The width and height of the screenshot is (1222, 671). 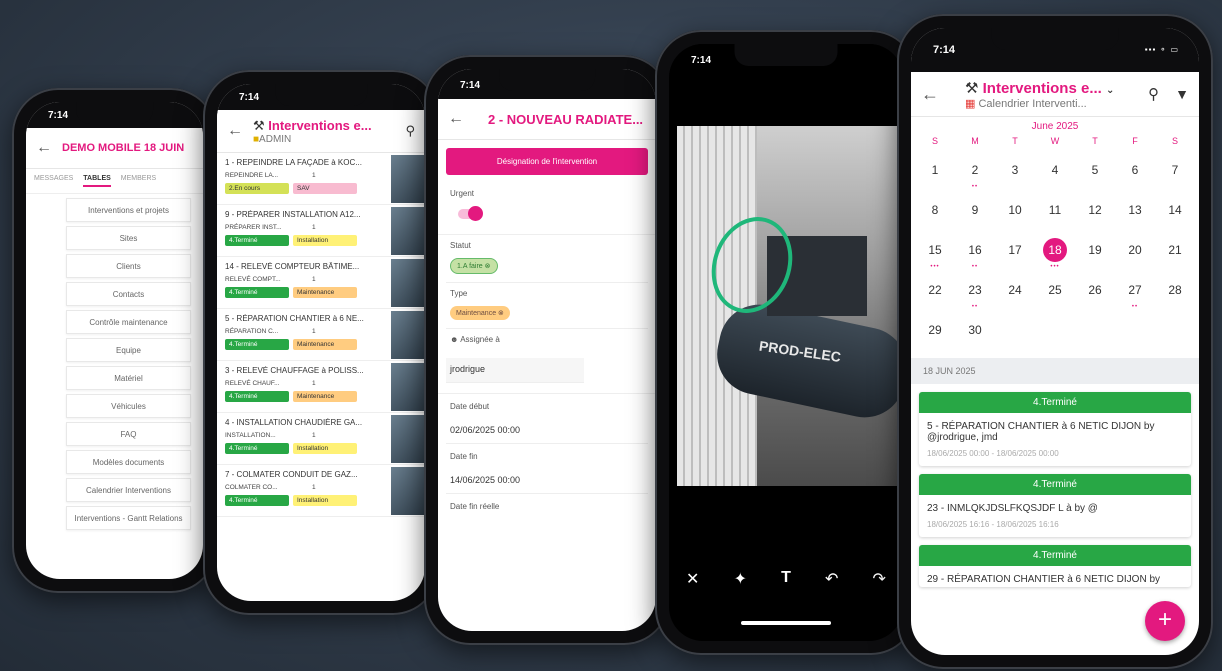 I want to click on selected-day: 18, so click(x=1055, y=250).